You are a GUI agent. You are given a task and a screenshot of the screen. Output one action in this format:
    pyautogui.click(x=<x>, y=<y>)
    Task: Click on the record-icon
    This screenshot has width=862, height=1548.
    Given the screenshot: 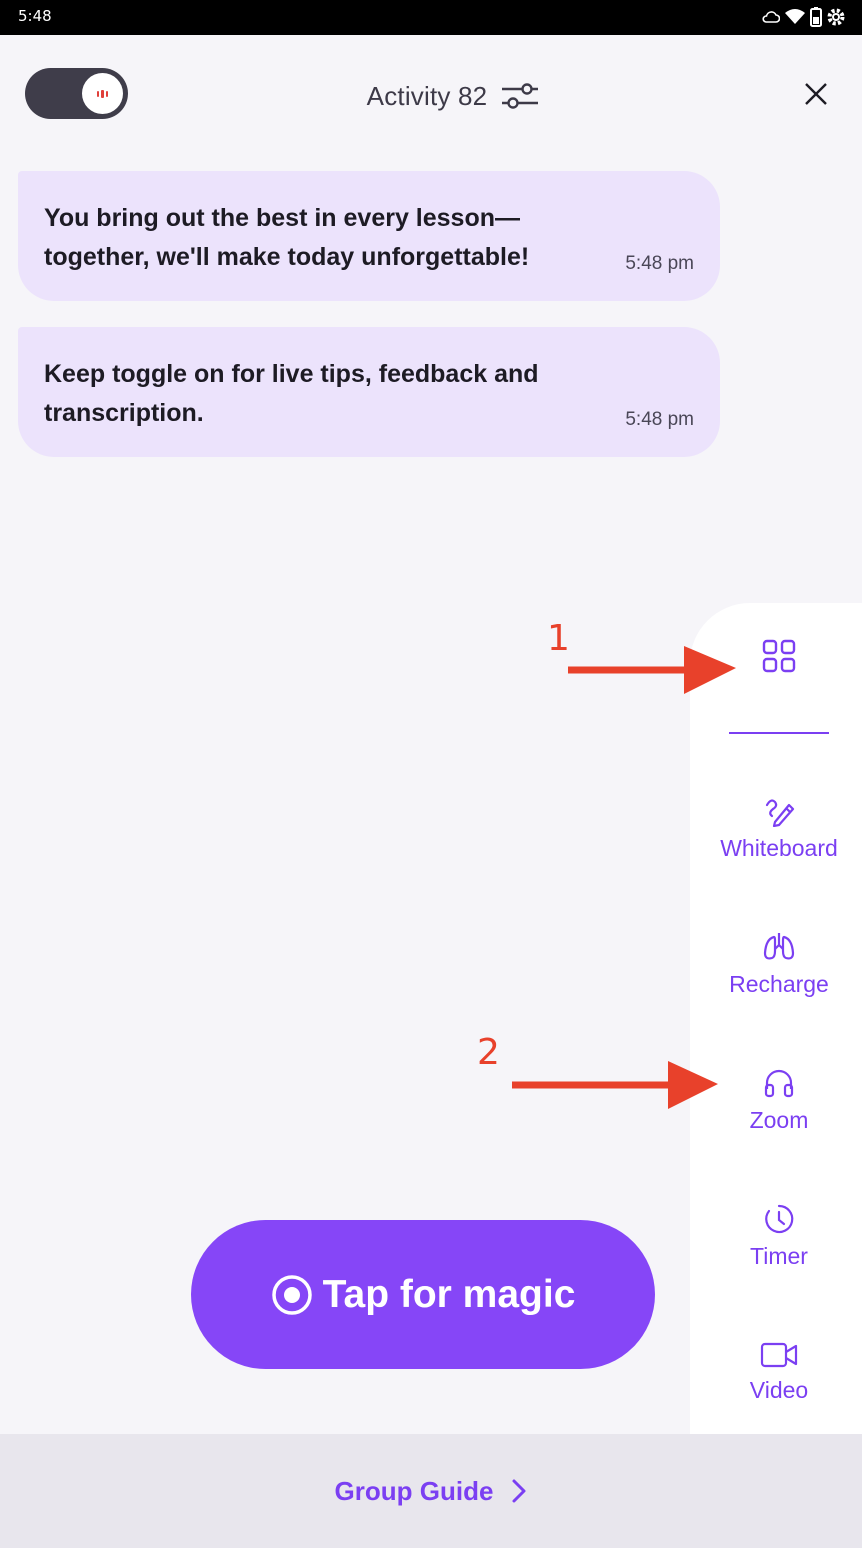 What is the action you would take?
    pyautogui.click(x=291, y=1294)
    